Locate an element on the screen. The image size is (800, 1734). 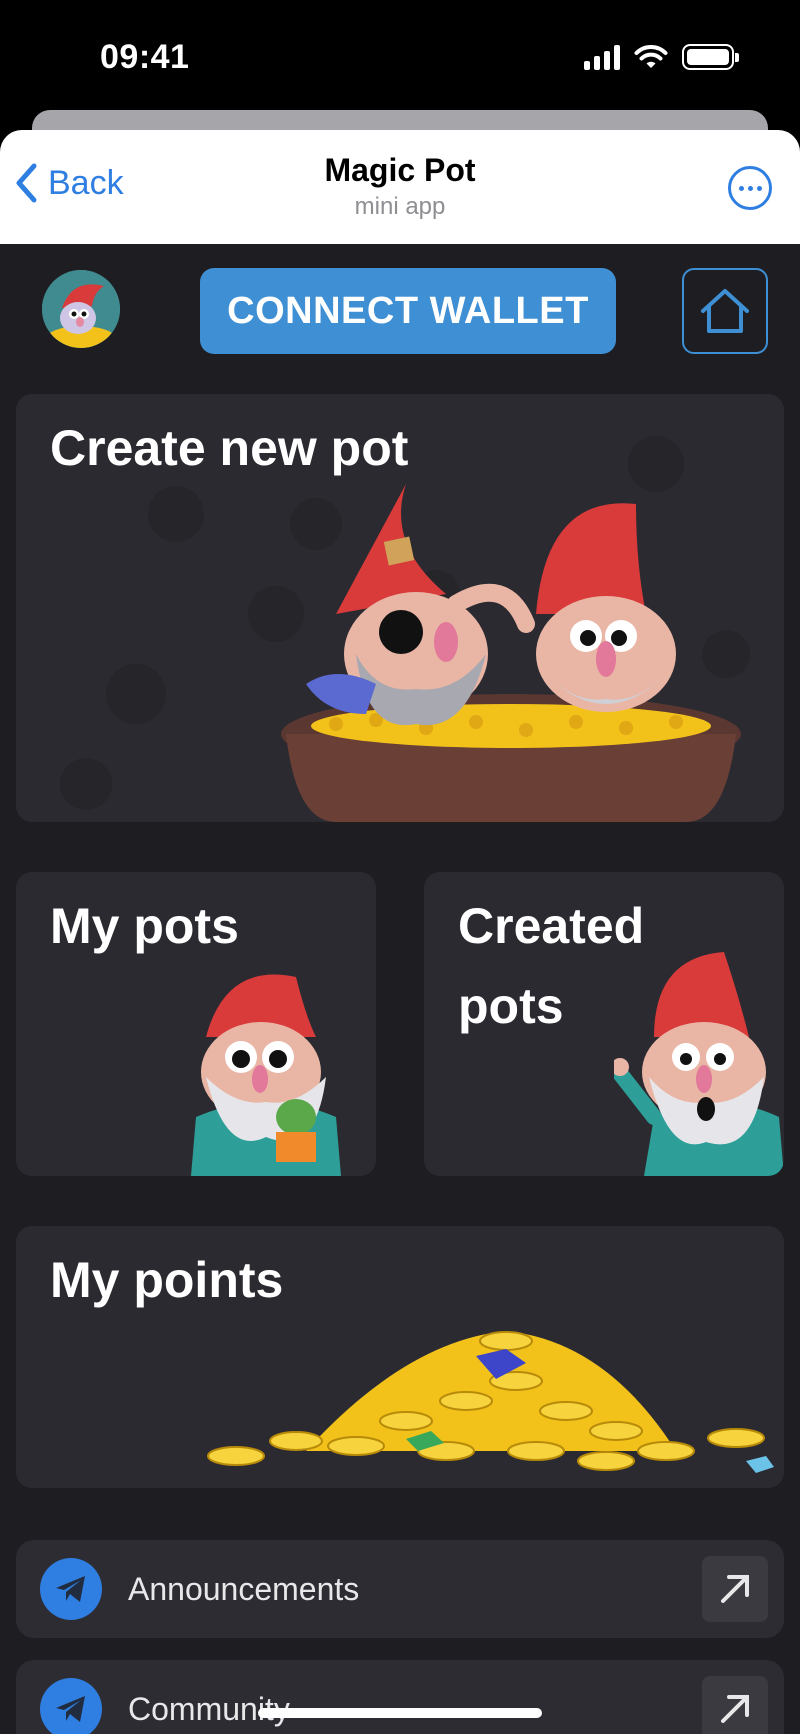
status-bar: 09:41 is located at coordinates (400, 55).